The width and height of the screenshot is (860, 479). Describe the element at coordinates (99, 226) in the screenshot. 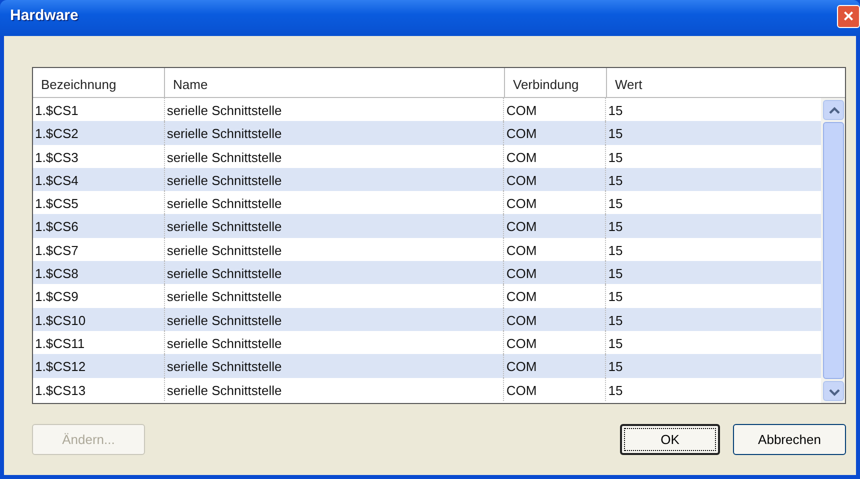

I see `table-cell: 1.$CS6` at that location.